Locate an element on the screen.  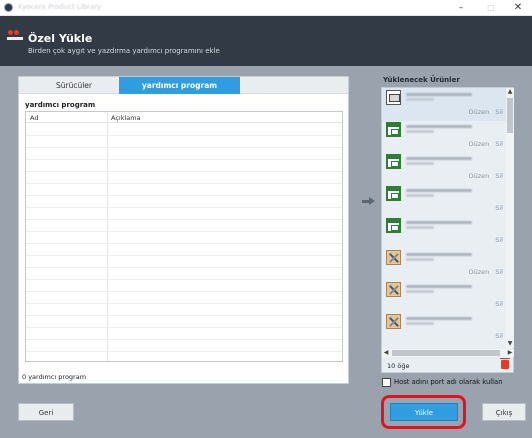
section-title: yardımcı program is located at coordinates (60, 105).